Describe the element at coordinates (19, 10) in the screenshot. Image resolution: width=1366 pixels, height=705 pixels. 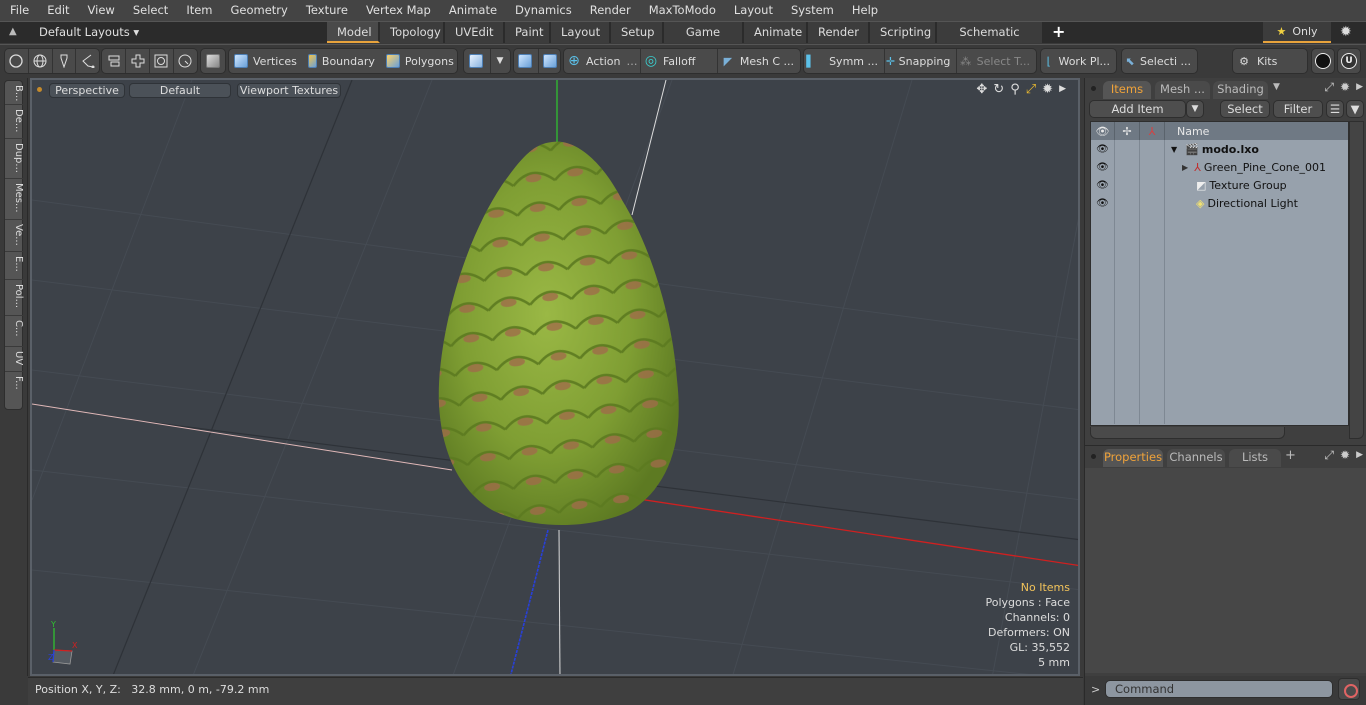
I see `menu-file: File` at that location.